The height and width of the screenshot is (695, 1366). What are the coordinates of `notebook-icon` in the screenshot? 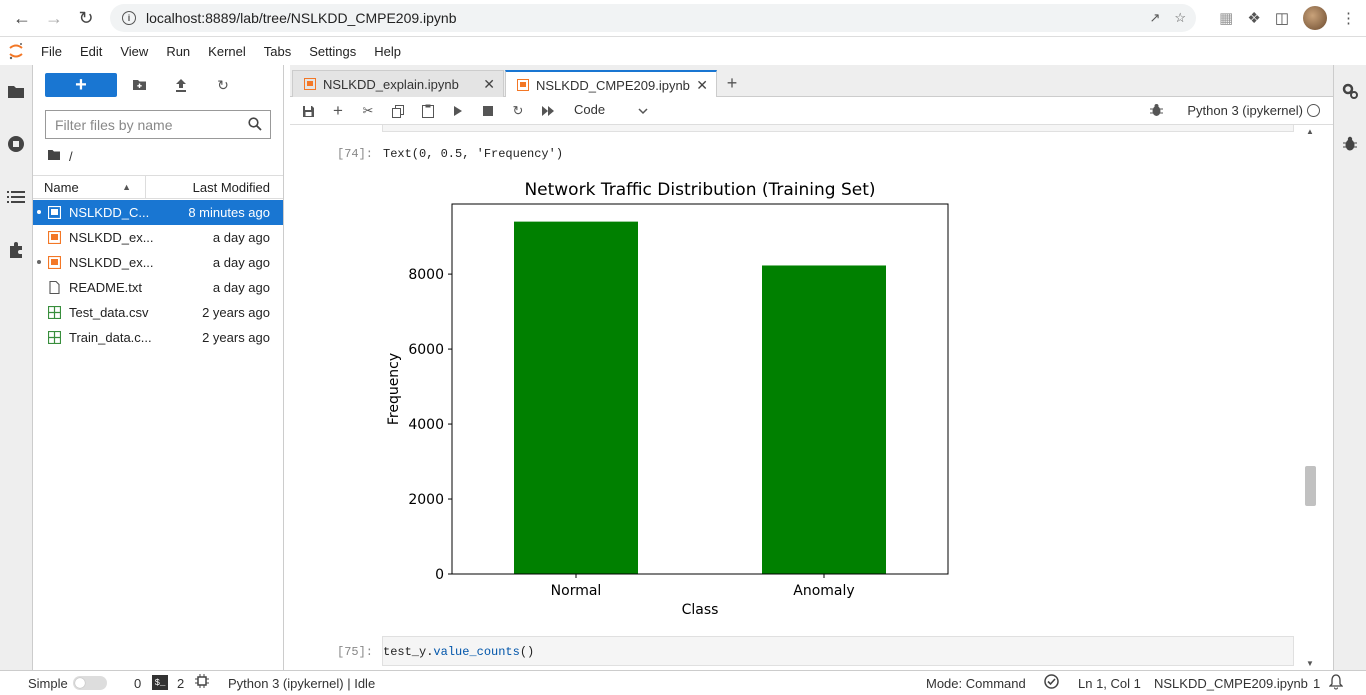 It's located at (523, 85).